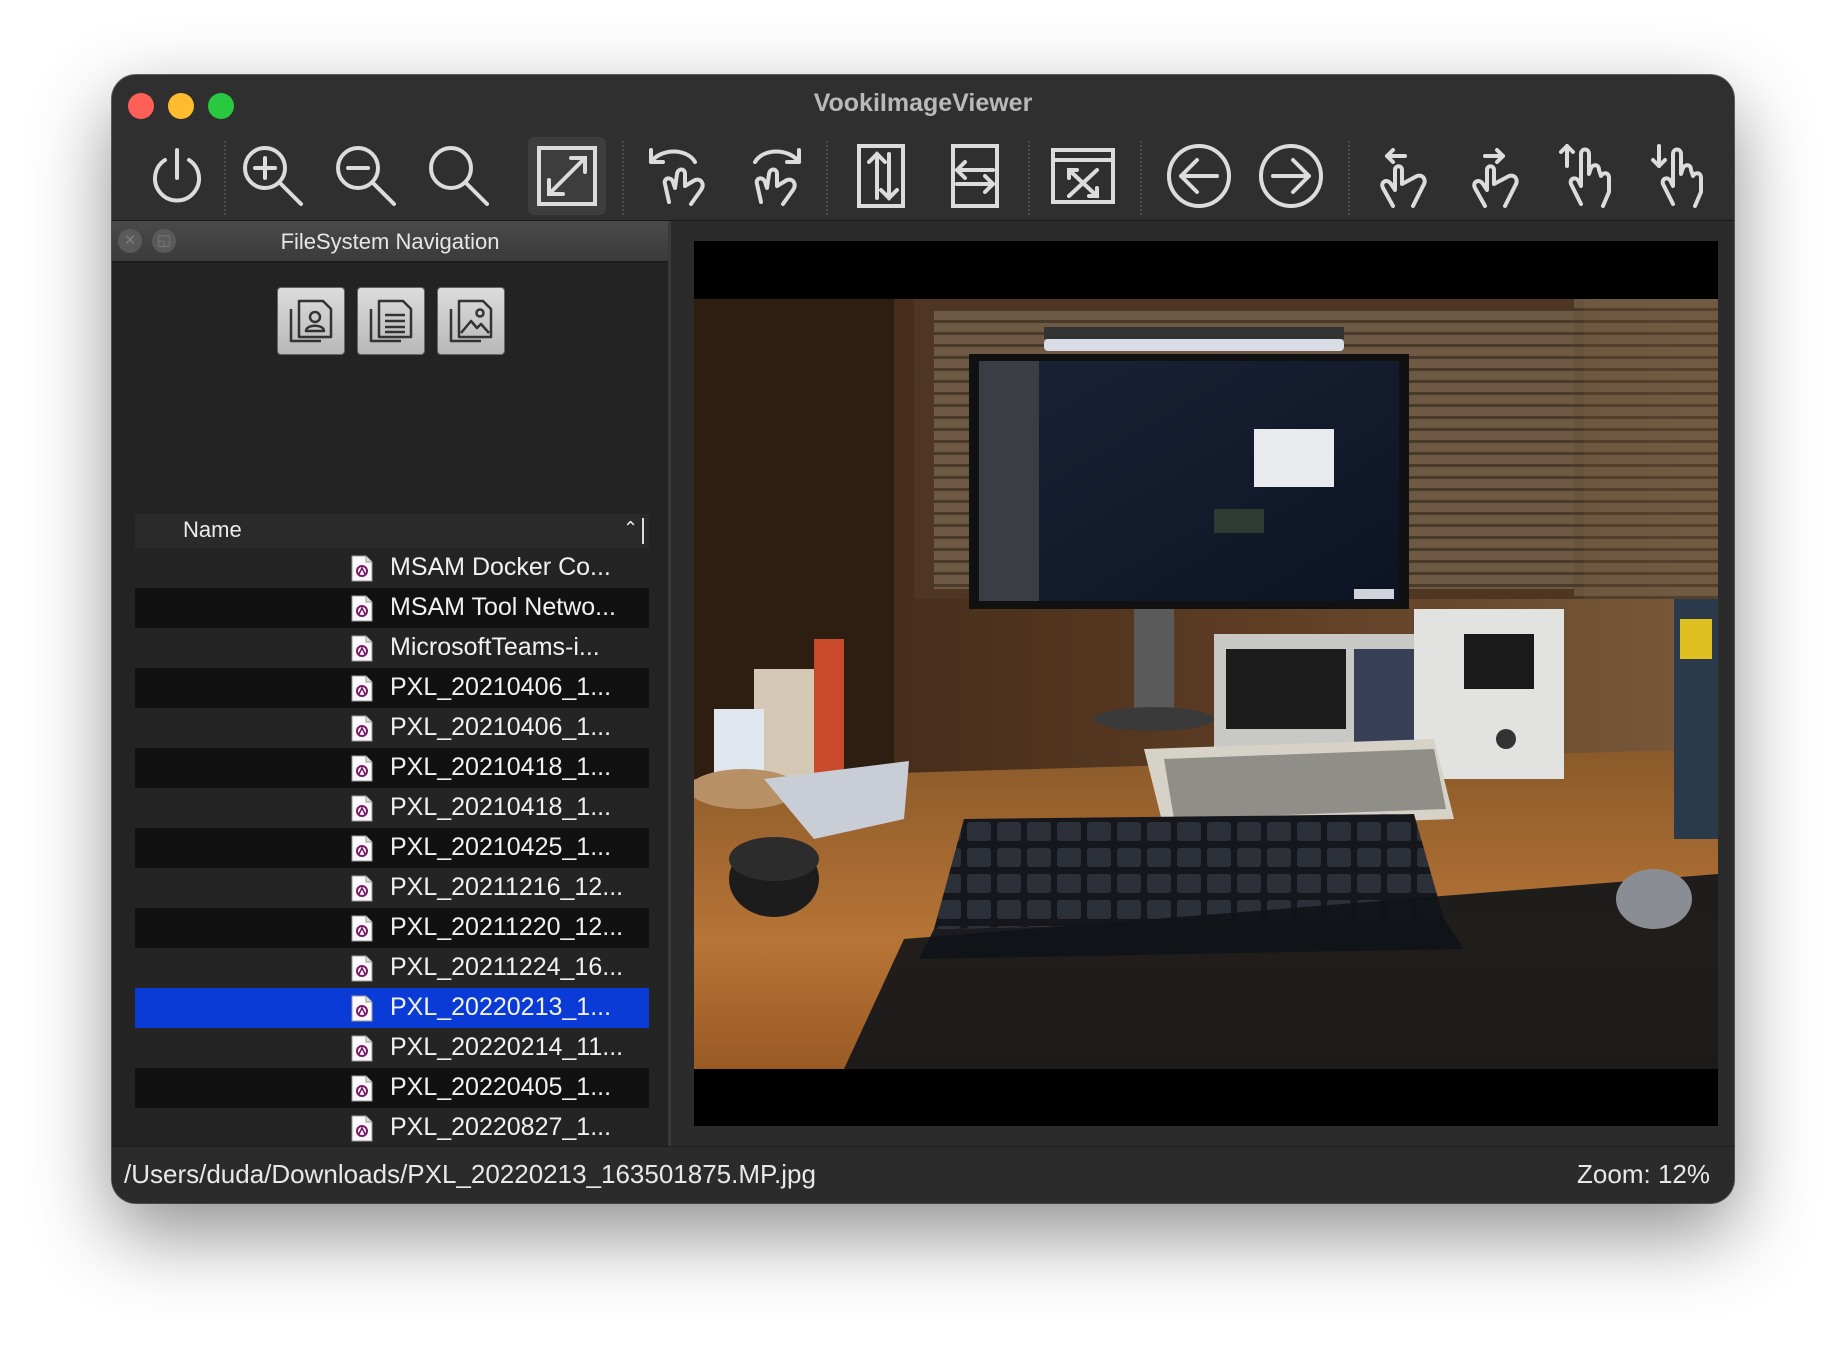 This screenshot has width=1844, height=1350. I want to click on flip-vertical-button, so click(881, 176).